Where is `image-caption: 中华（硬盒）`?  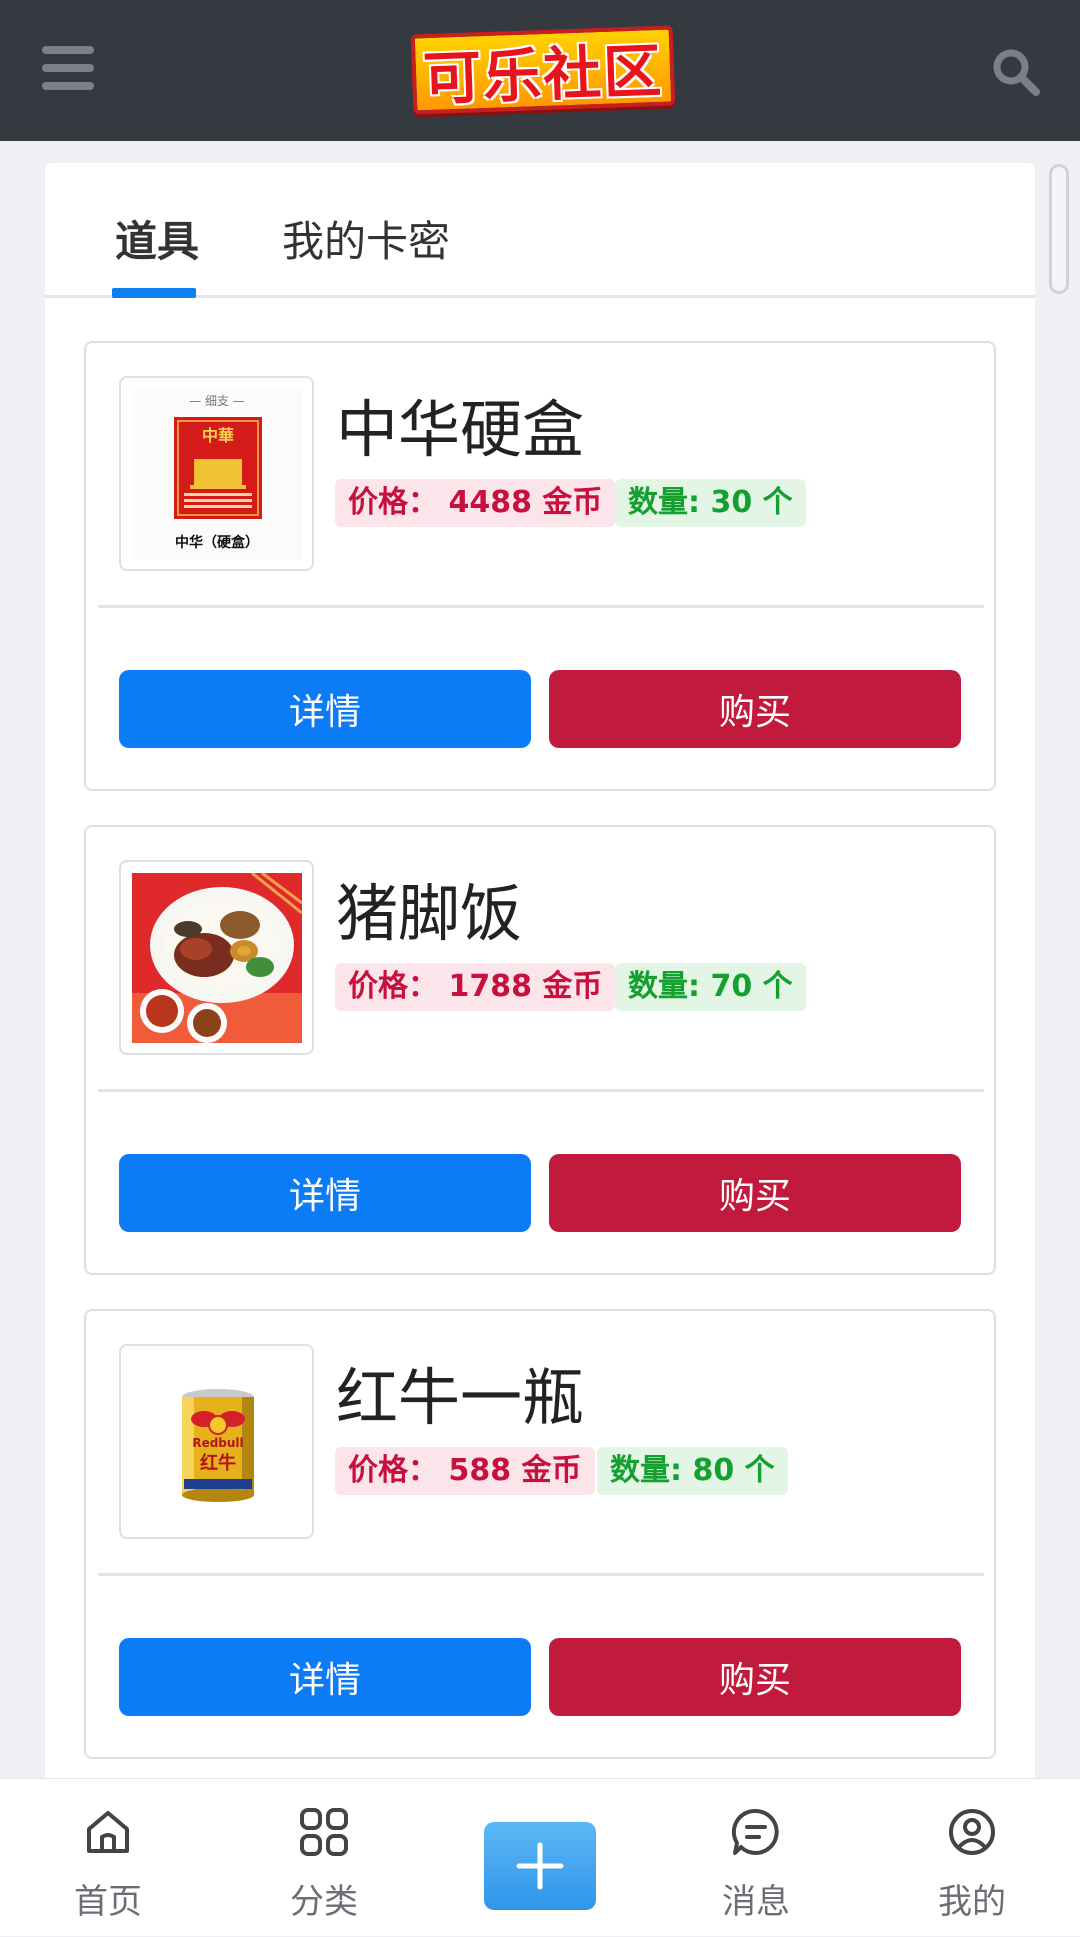 image-caption: 中华（硬盒） is located at coordinates (217, 542).